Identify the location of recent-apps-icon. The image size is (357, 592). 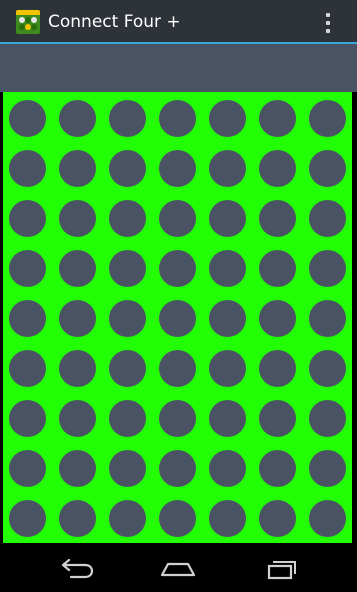
(282, 569).